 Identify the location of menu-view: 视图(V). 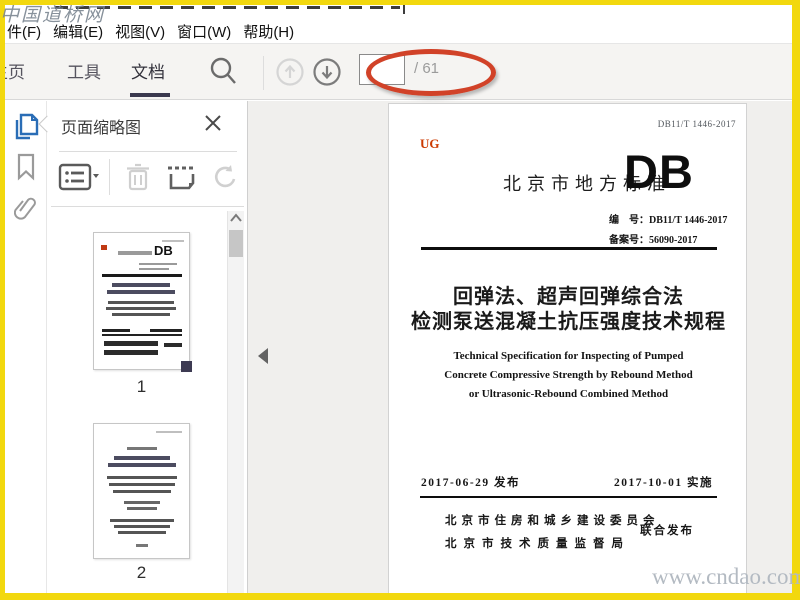
(140, 31).